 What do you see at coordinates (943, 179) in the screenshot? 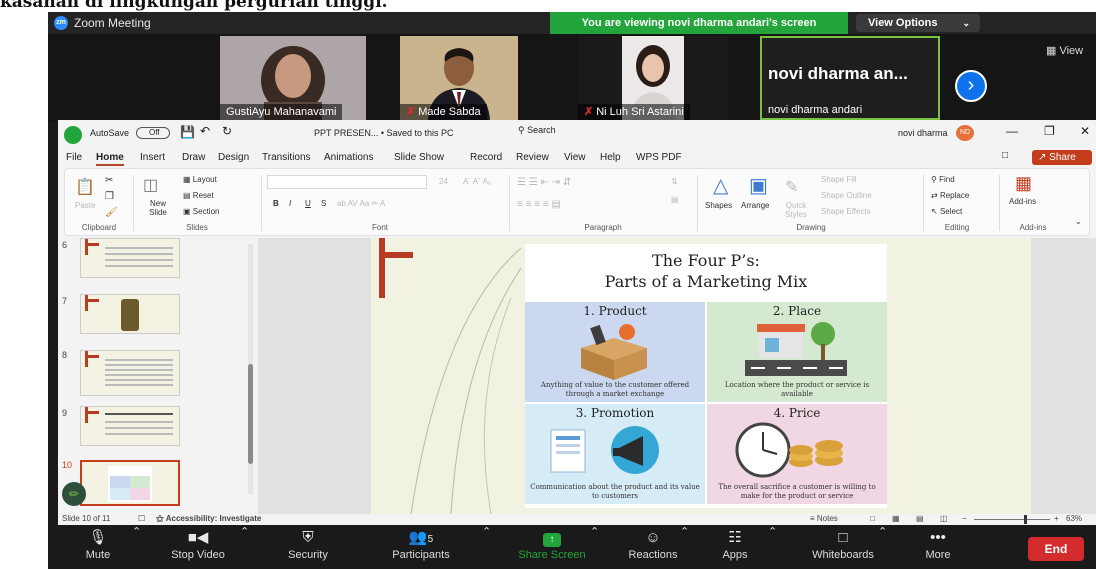
I see `find-button: ⚲ Find` at bounding box center [943, 179].